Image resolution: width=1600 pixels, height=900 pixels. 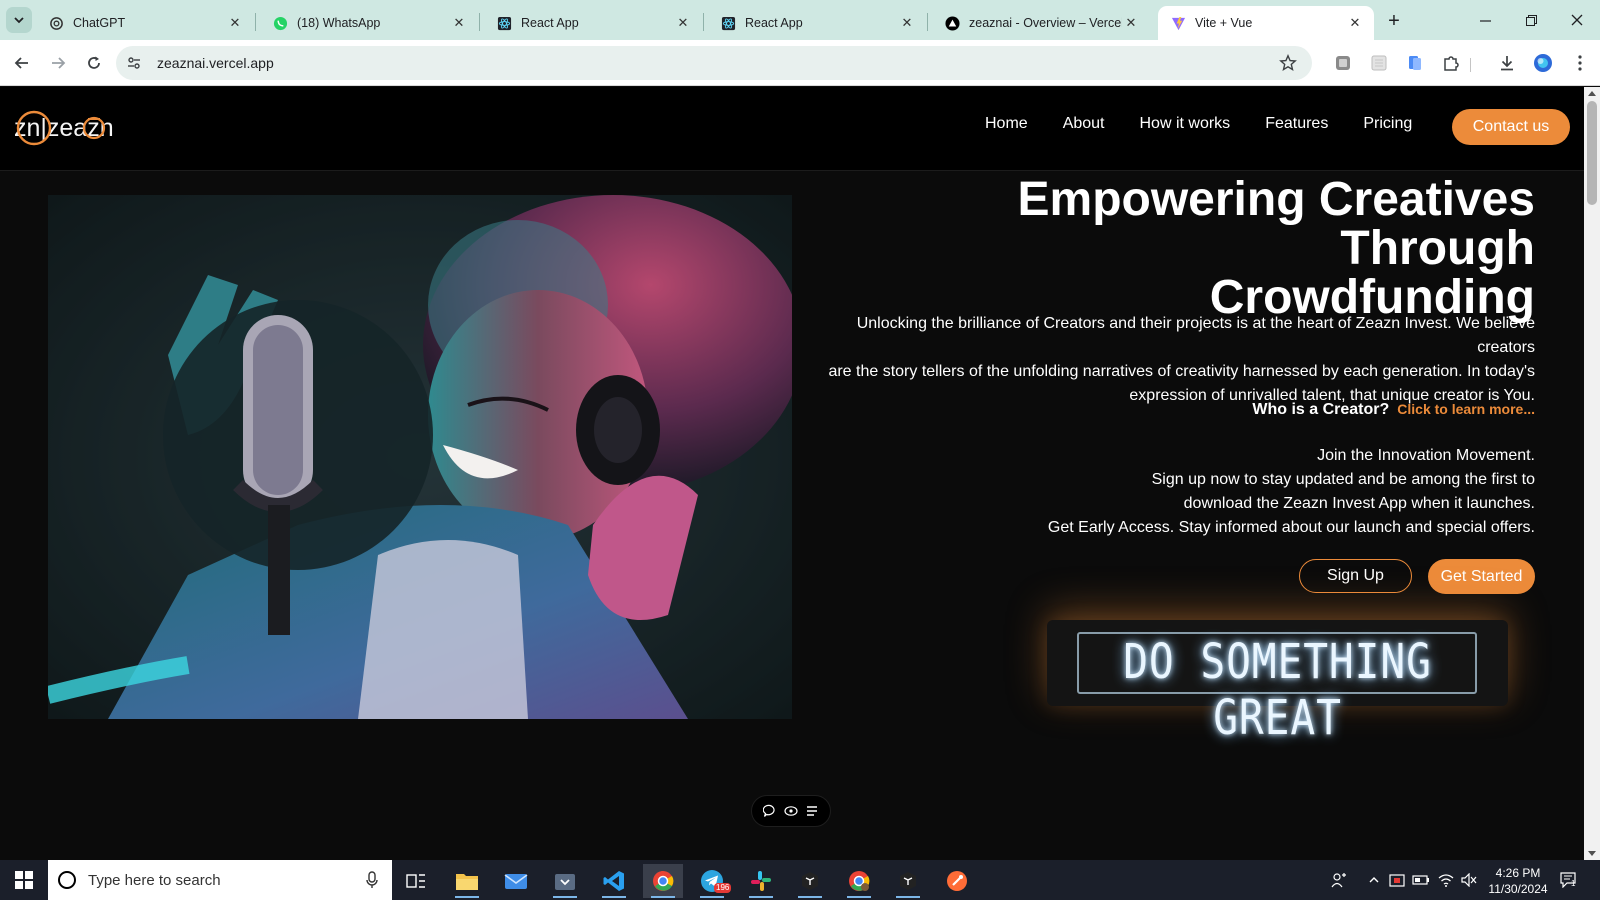 What do you see at coordinates (1485, 20) in the screenshot?
I see `minimize-button` at bounding box center [1485, 20].